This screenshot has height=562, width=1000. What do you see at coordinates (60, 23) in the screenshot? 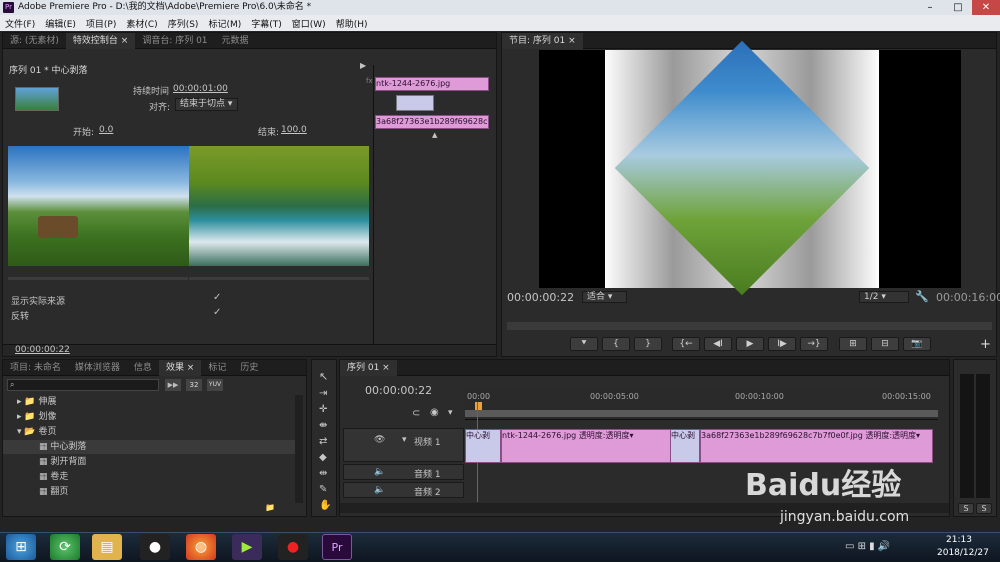
I see `menu-edit: 编辑(E)` at bounding box center [60, 23].